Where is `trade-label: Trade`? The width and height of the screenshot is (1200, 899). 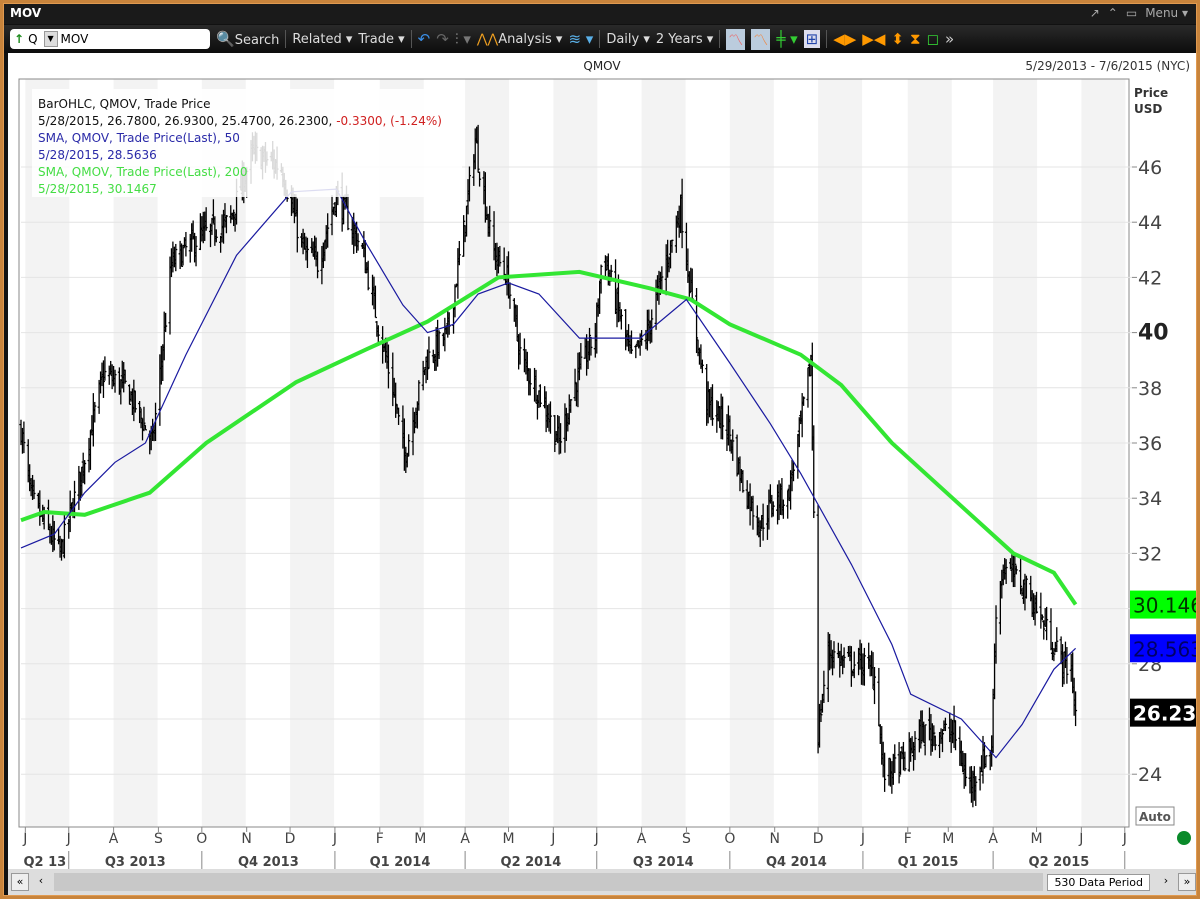
trade-label: Trade is located at coordinates (376, 39).